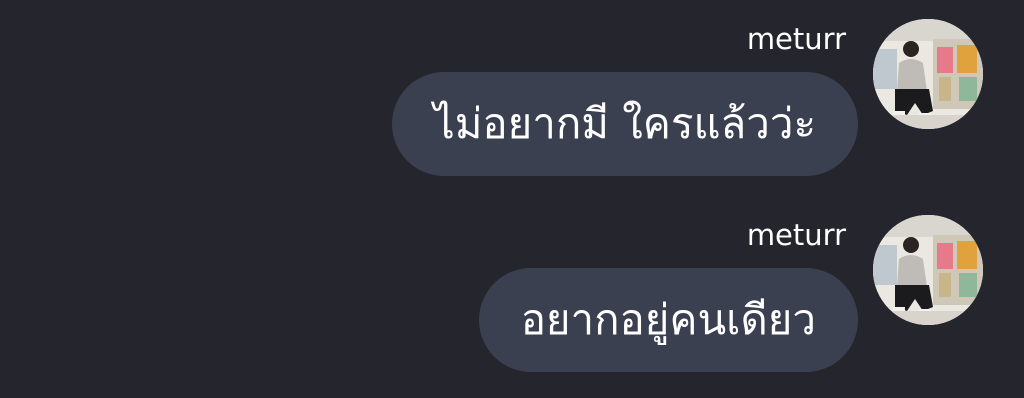 This screenshot has width=1024, height=398. I want to click on message-bubble: อยากอยู่คนเดียว, so click(668, 320).